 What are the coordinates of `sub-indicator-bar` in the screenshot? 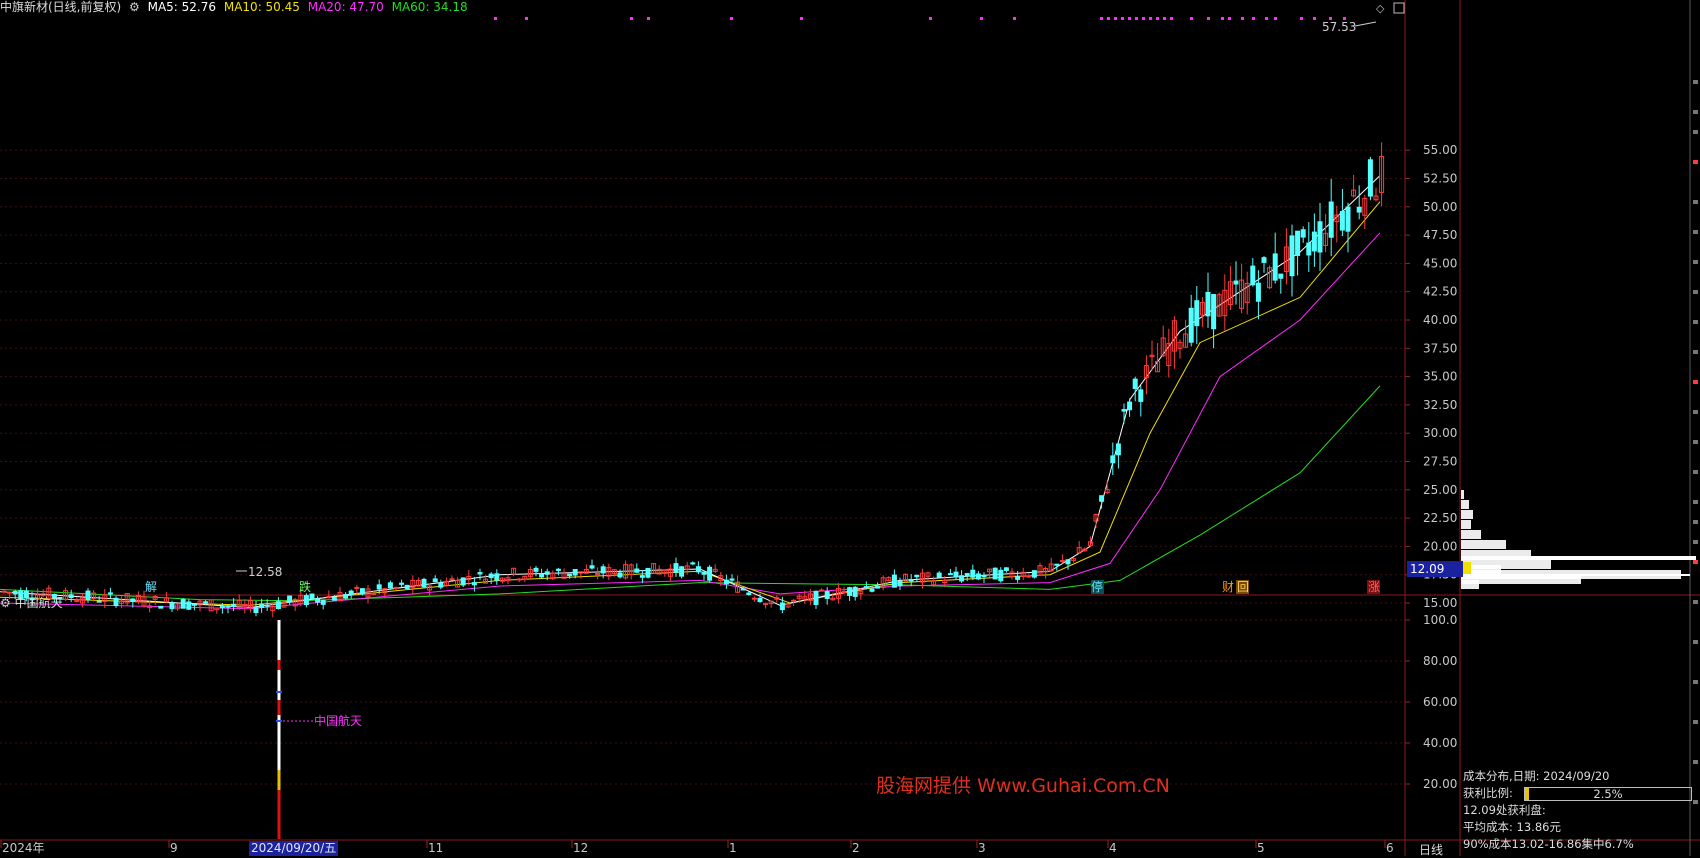 It's located at (295, 729).